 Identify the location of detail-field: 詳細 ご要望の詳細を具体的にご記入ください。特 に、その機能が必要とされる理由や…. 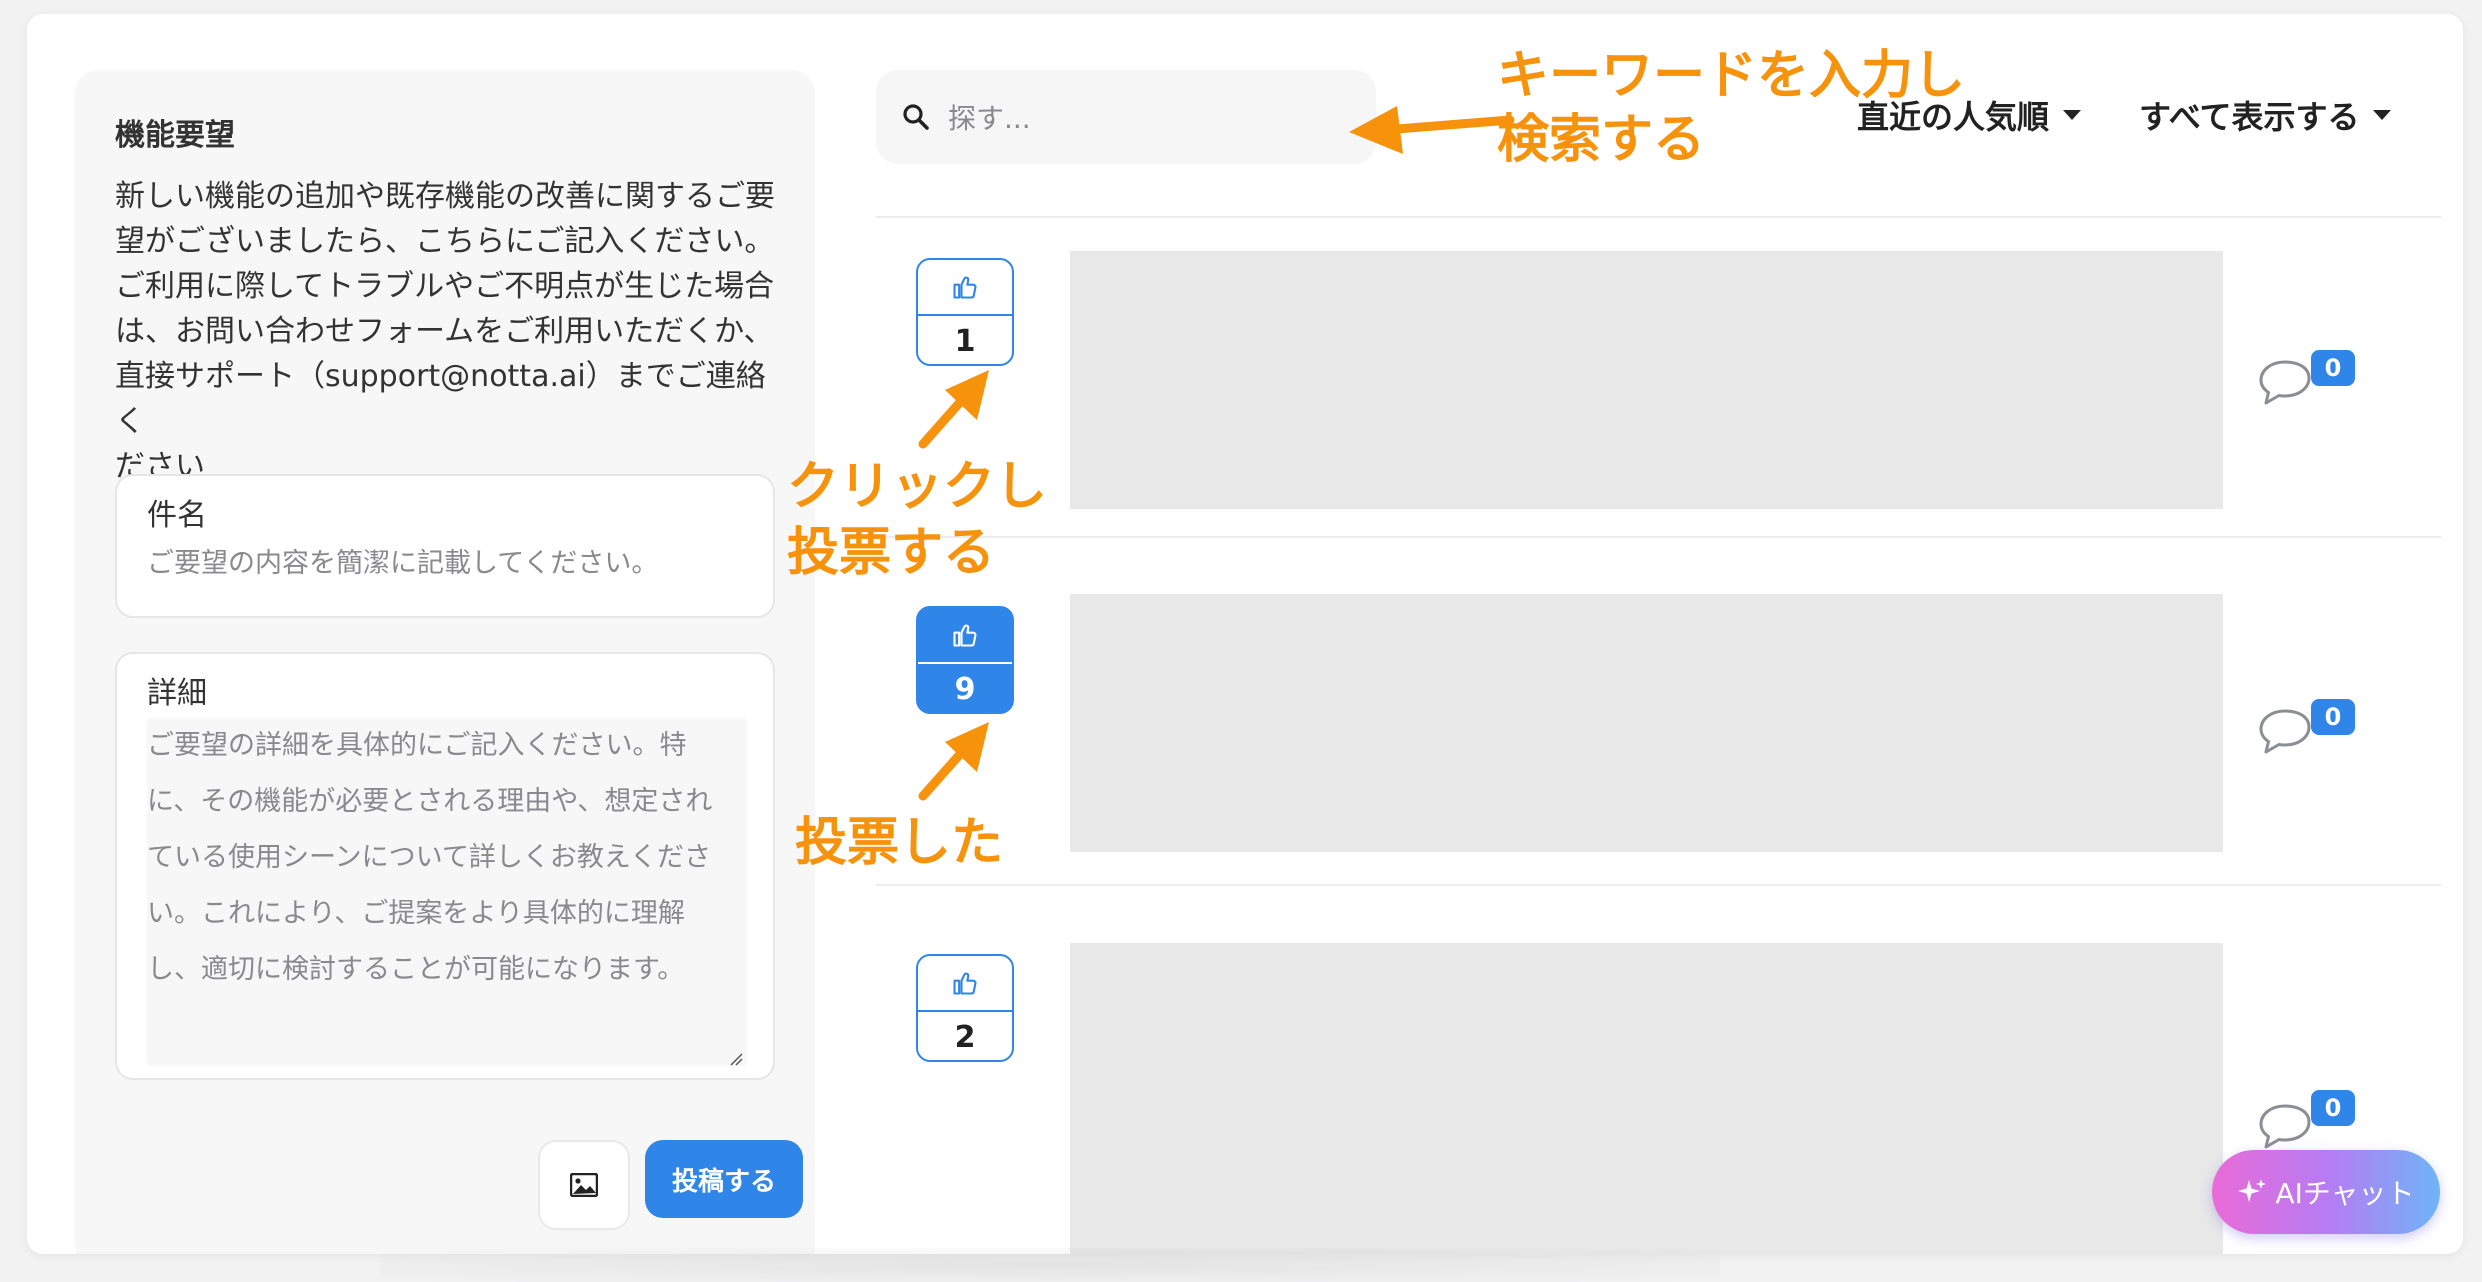
(445, 866).